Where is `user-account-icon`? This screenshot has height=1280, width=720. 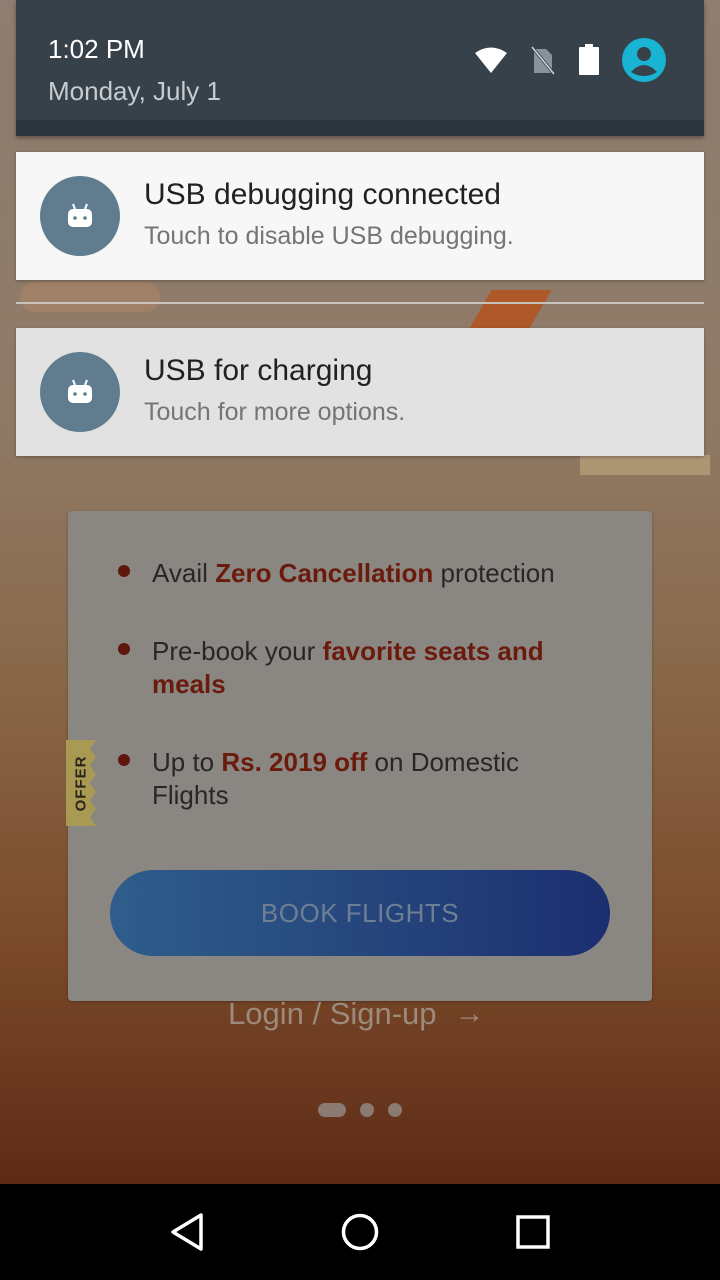
user-account-icon is located at coordinates (644, 60).